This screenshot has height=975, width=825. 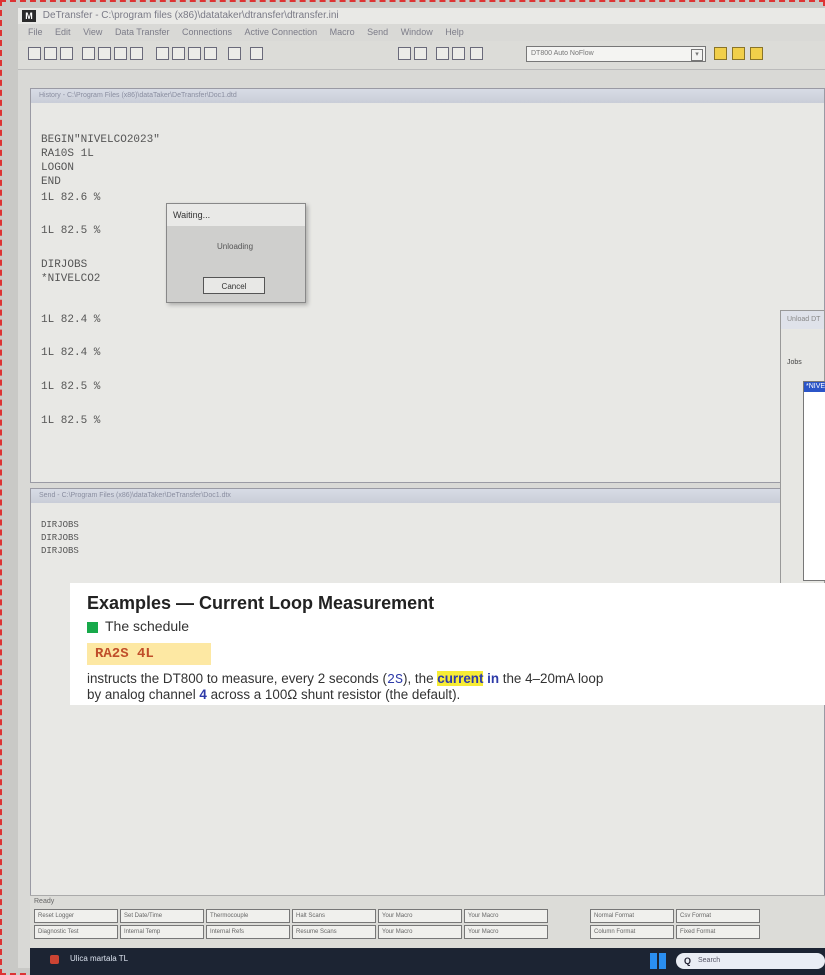 I want to click on send-output: DIRJOBS DIRJOBS DIRJOBS, so click(x=60, y=538).